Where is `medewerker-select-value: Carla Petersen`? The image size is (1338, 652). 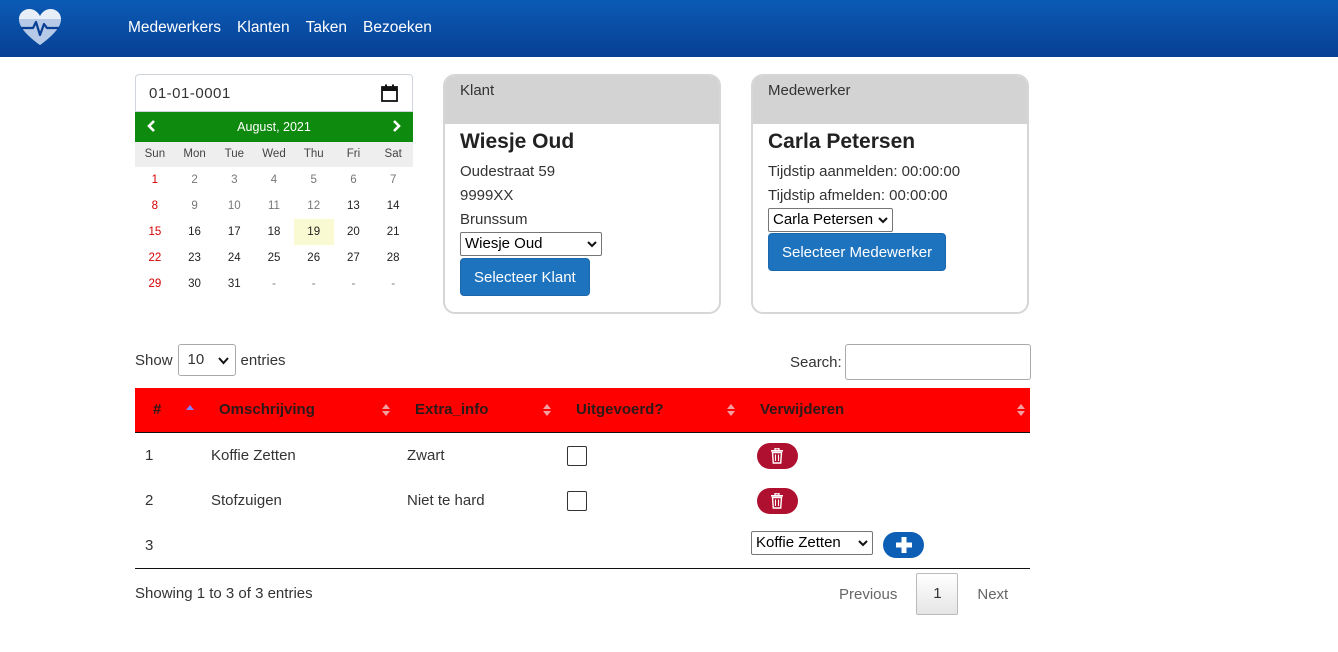
medewerker-select-value: Carla Petersen is located at coordinates (823, 219).